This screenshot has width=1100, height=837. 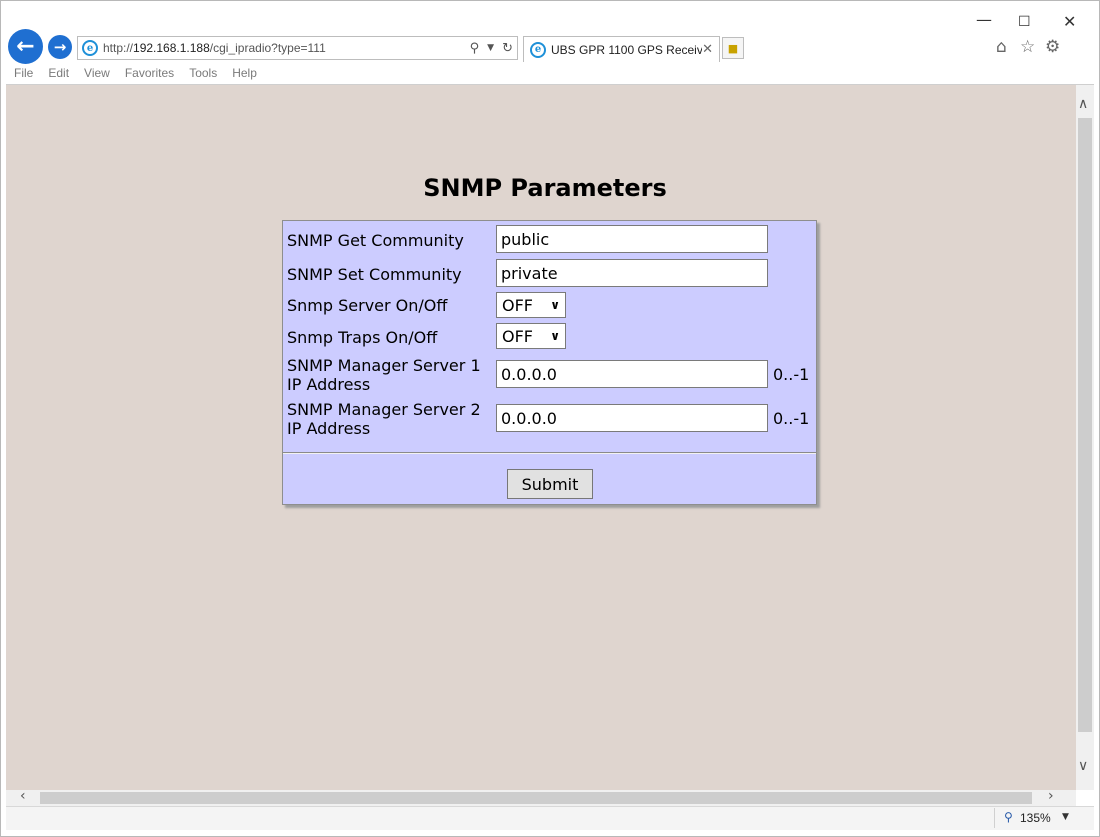 What do you see at coordinates (149, 73) in the screenshot?
I see `menu-favorites: Favorites` at bounding box center [149, 73].